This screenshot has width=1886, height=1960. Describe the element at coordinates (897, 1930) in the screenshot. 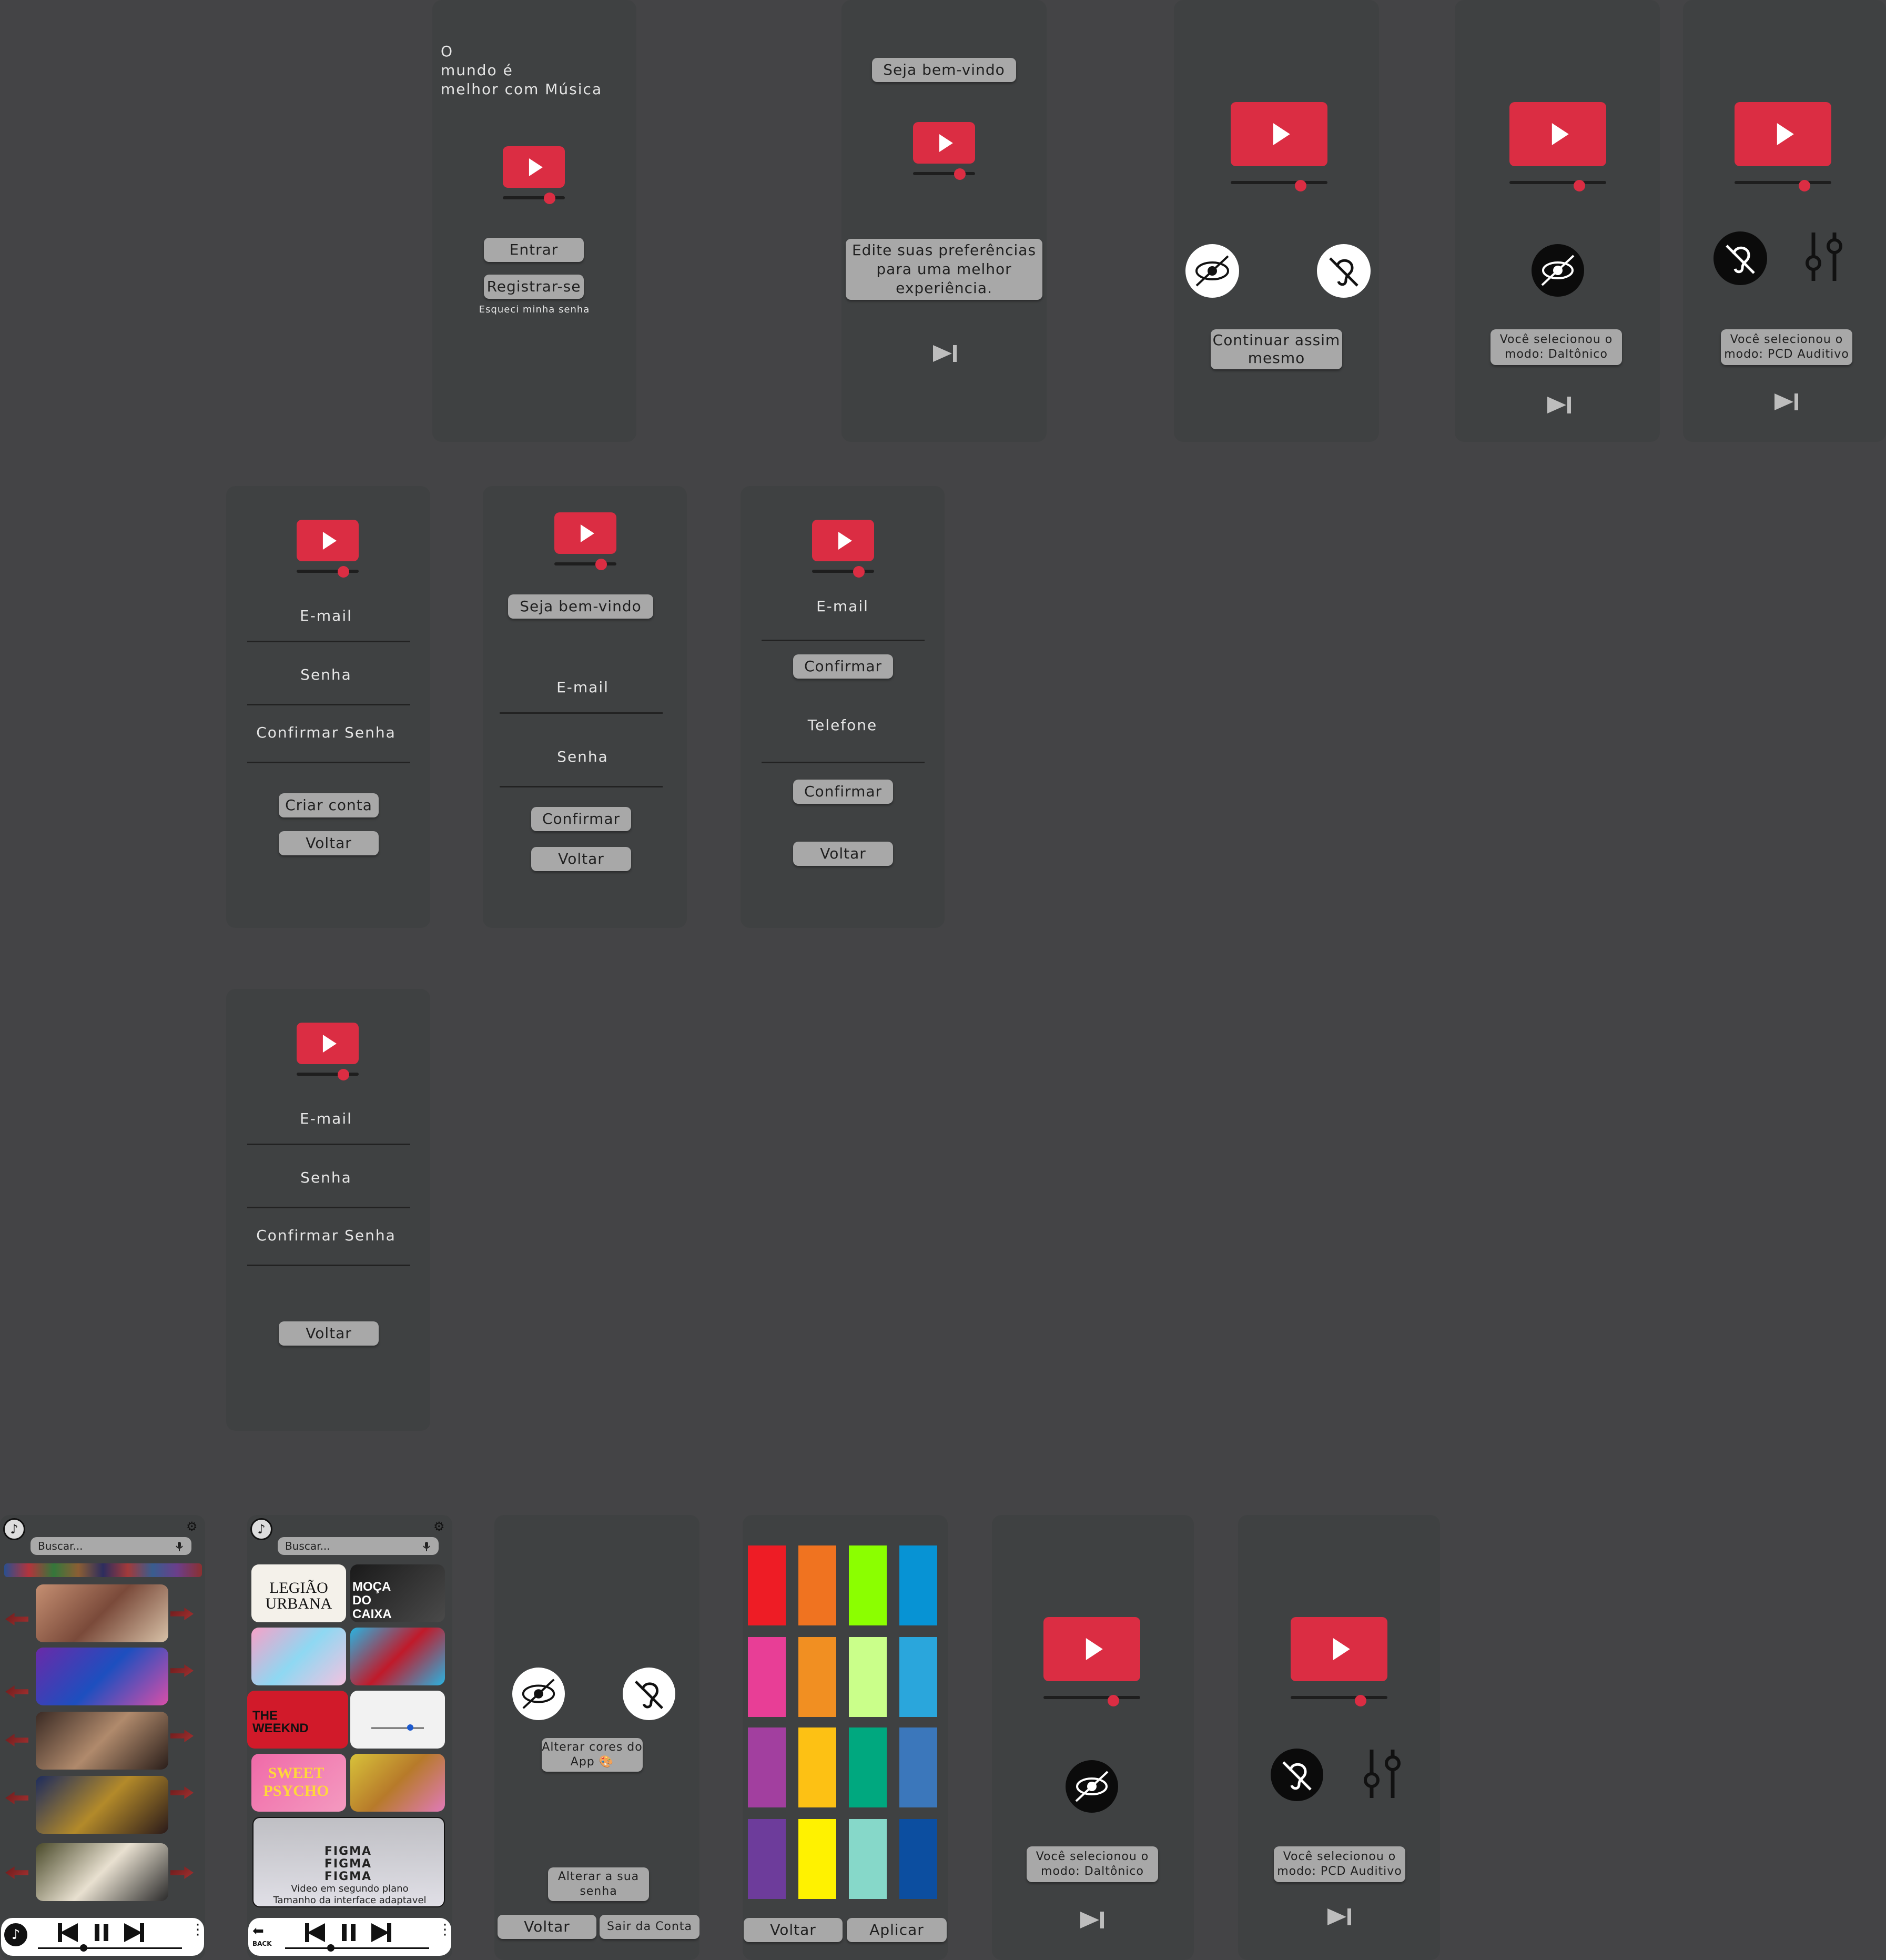

I see `apply-button: Aplicar` at that location.